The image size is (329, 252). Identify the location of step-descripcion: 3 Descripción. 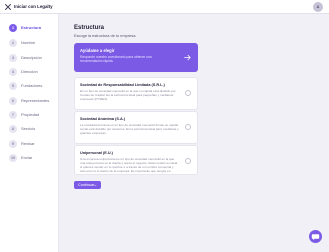
(33, 59).